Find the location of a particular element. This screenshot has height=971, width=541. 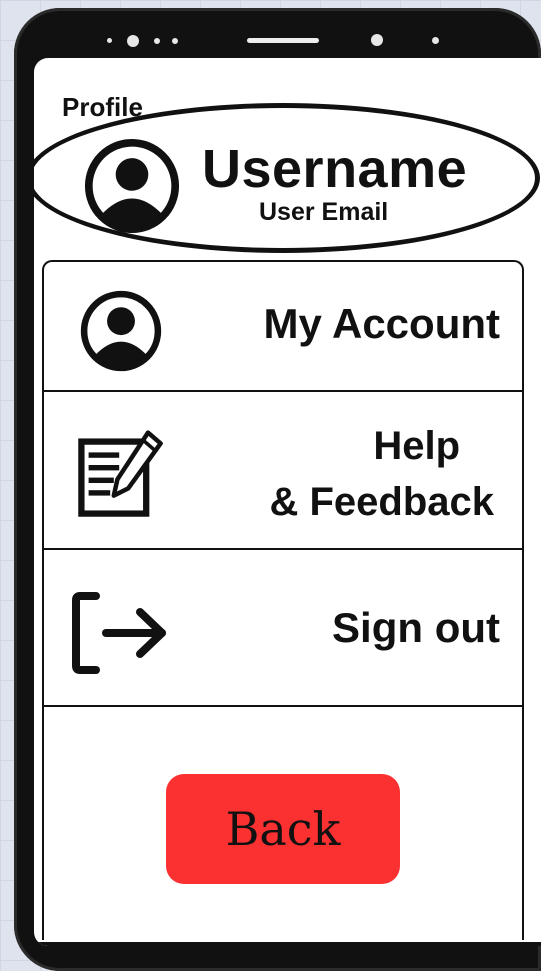

menu-item-label: Help & Feedback is located at coordinates (381, 474).